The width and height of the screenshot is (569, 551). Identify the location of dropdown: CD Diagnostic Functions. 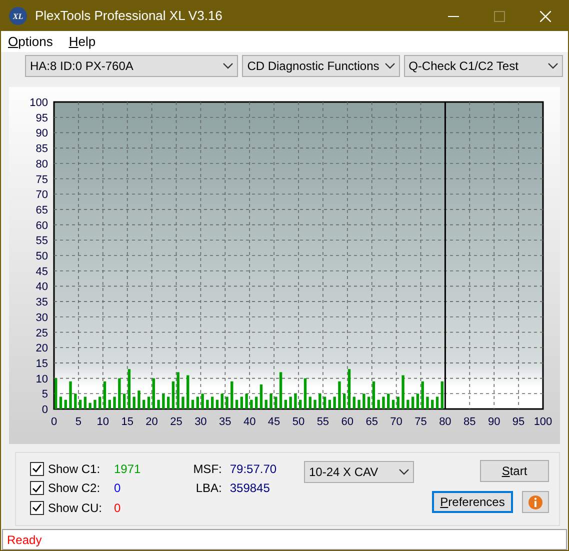
(321, 66).